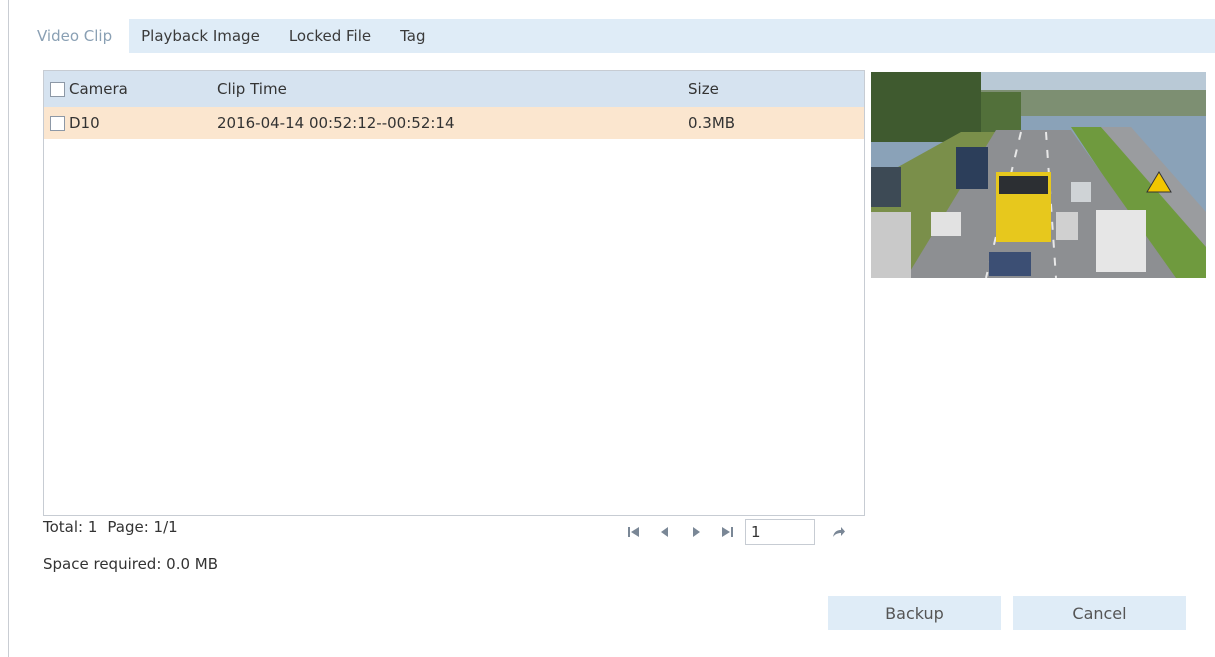 This screenshot has width=1215, height=657. I want to click on list-summary: Total: 1 Page: 1/1, so click(115, 527).